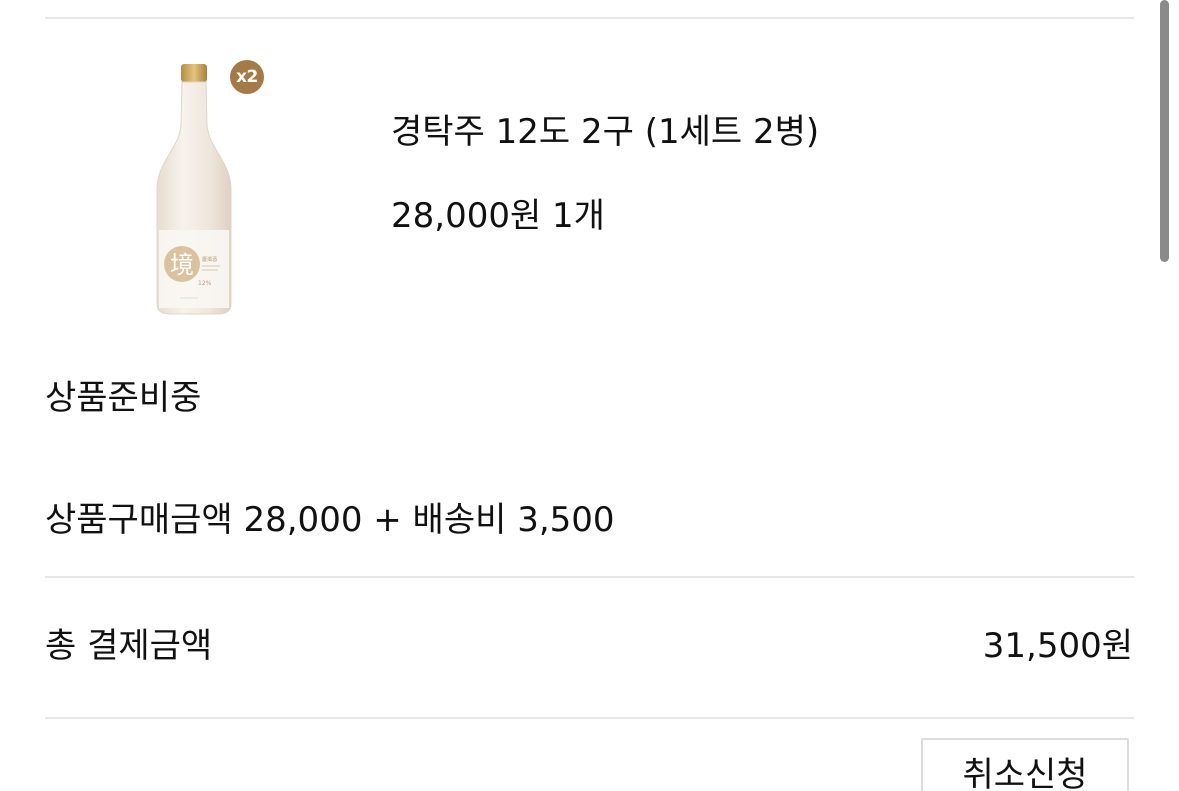 The width and height of the screenshot is (1179, 791). I want to click on vertical-scrollbar, so click(1164, 131).